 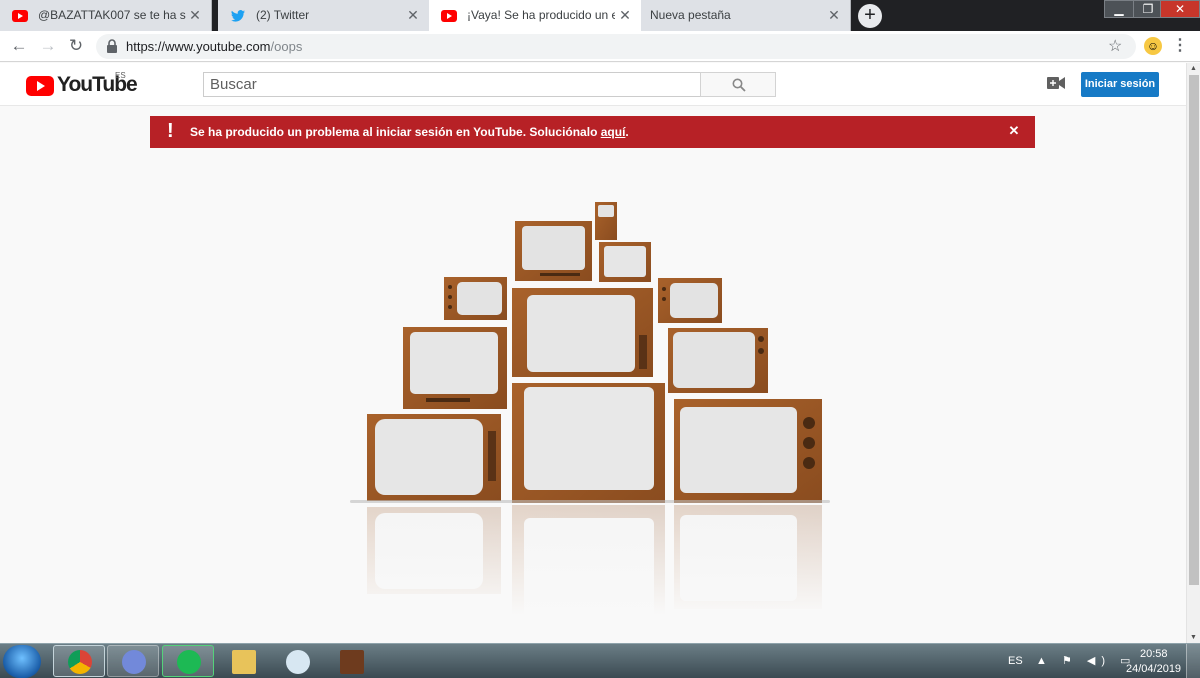 I want to click on scrollbar-thumb, so click(x=1194, y=330).